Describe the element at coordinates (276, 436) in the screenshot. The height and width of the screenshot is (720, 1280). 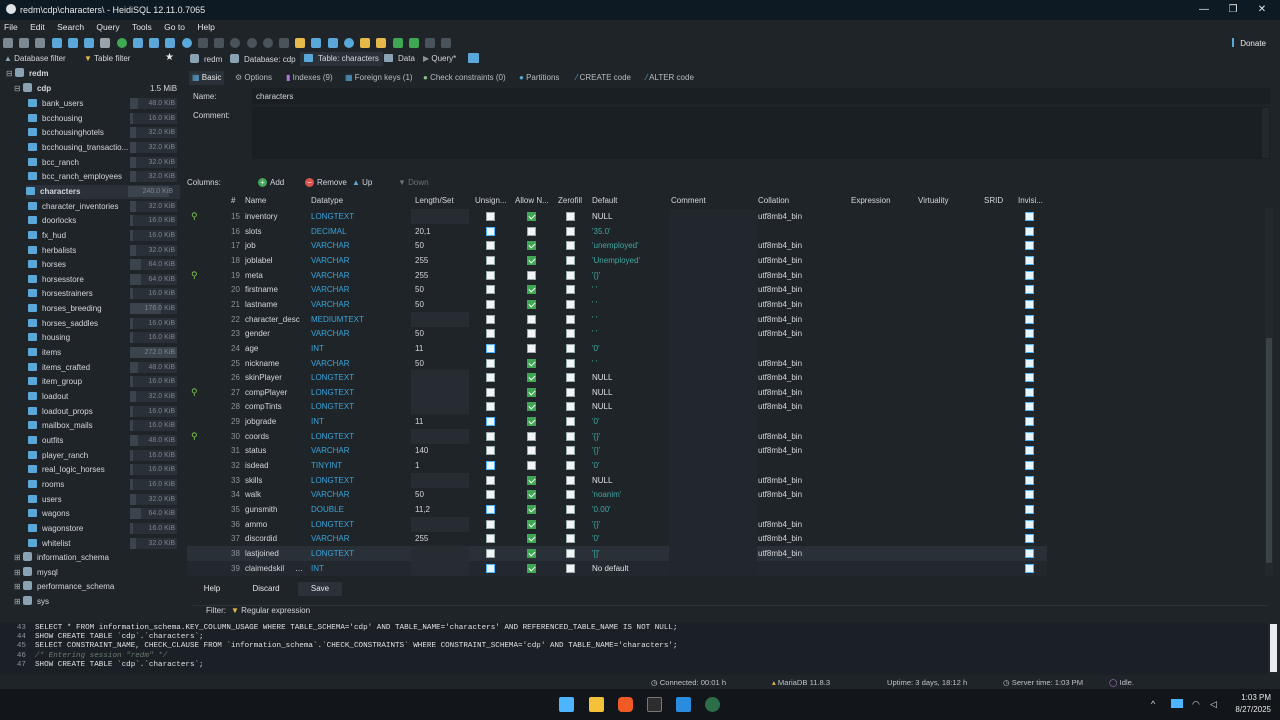
I see `column-name: coords` at that location.